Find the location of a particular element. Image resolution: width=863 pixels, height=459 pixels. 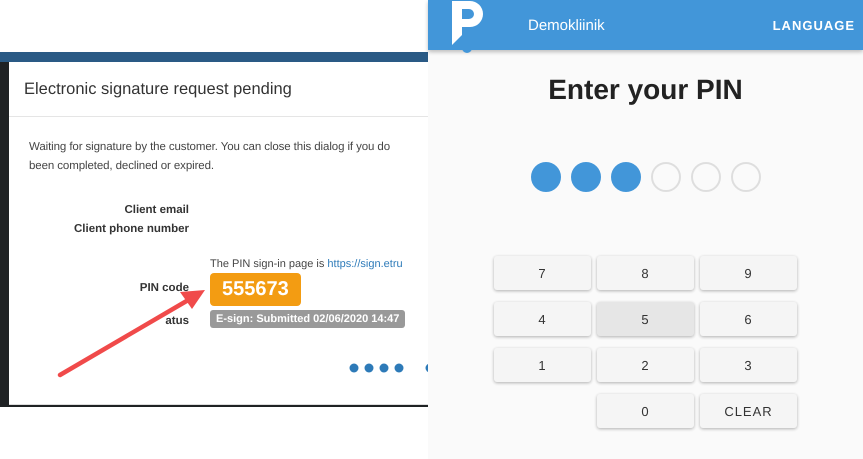

digit-key: 3 is located at coordinates (748, 365).